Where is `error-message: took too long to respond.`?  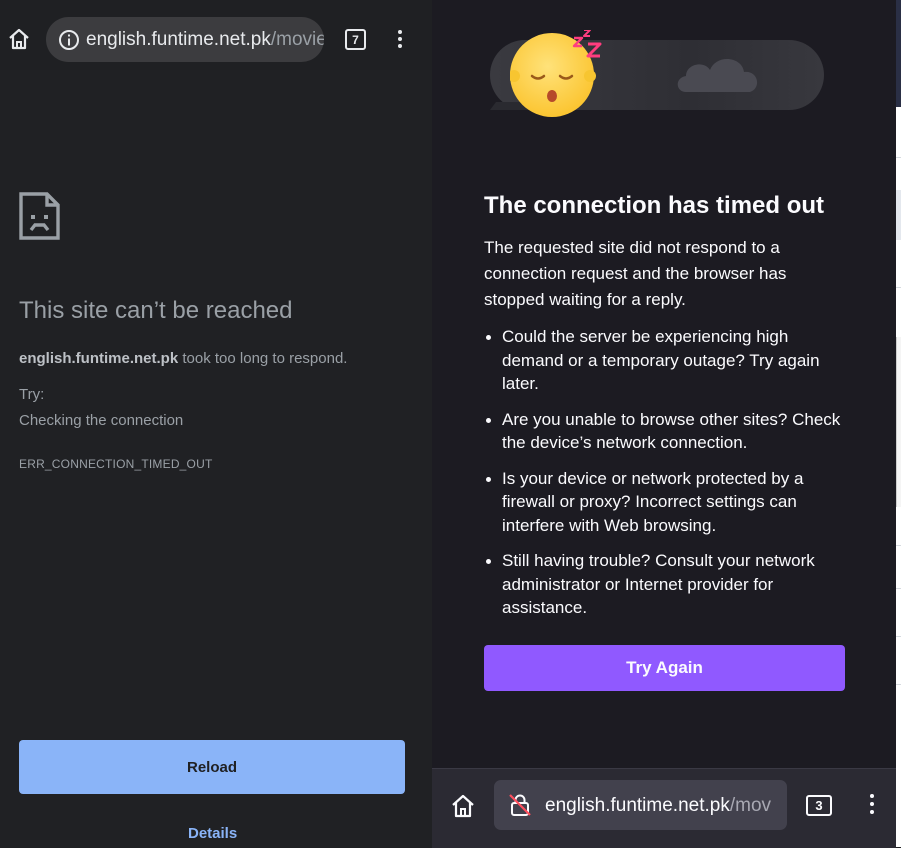
error-message: took too long to respond. is located at coordinates (263, 358).